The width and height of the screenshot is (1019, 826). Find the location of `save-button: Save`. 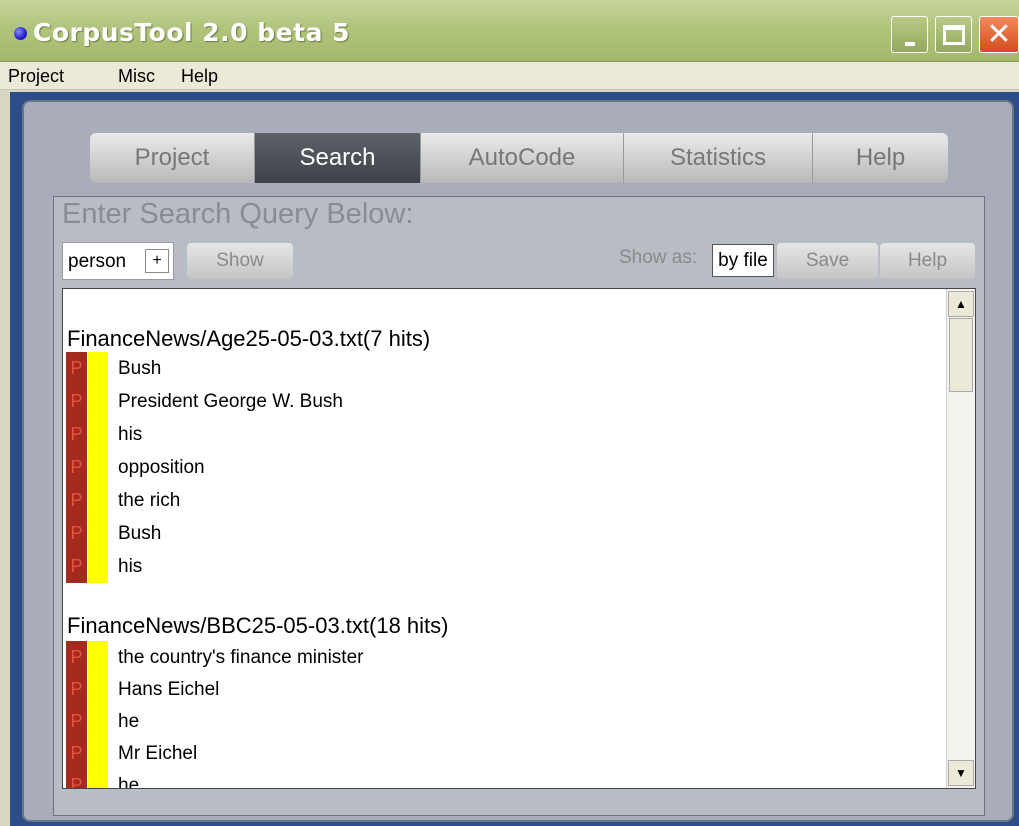

save-button: Save is located at coordinates (827, 261).